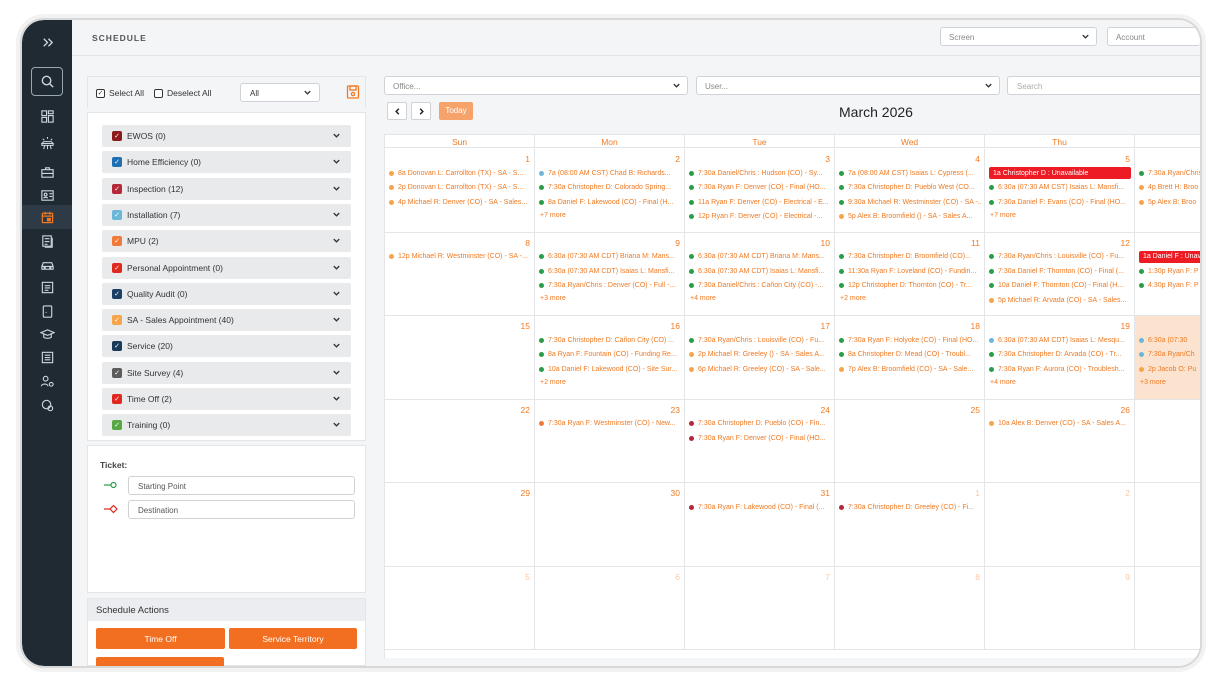 The width and height of the screenshot is (1222, 686). Describe the element at coordinates (353, 92) in the screenshot. I see `save-icon` at that location.